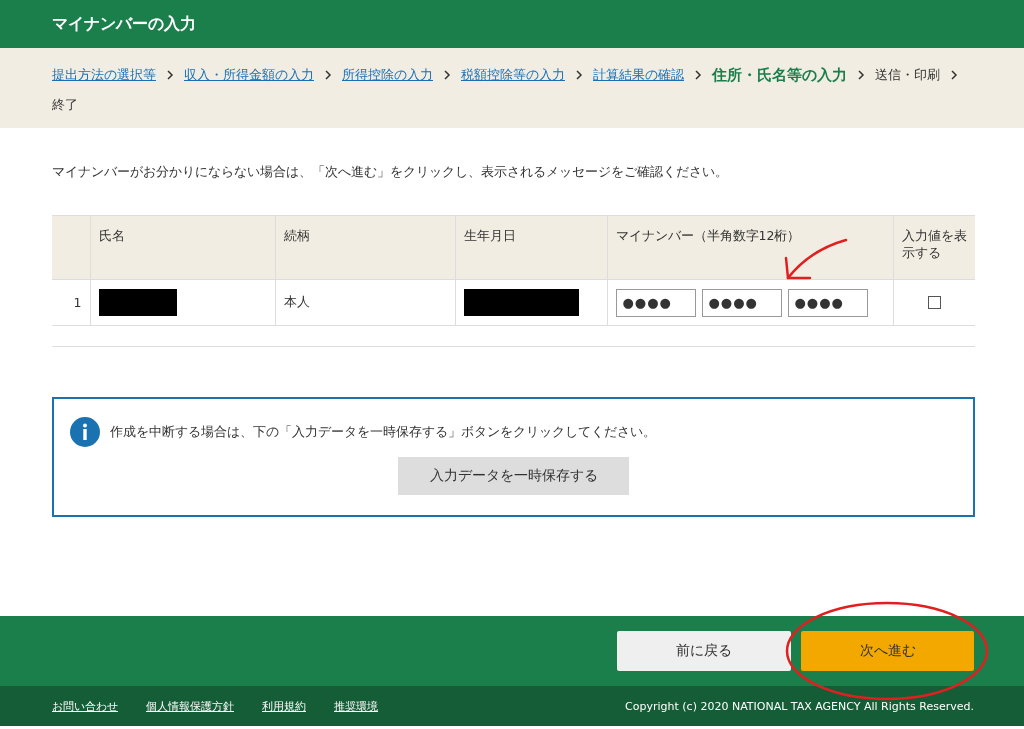  What do you see at coordinates (383, 432) in the screenshot?
I see `info-text: 作成を中断する場合は、下の「入力データを一時保存する」ボタンをクリックしてください。` at bounding box center [383, 432].